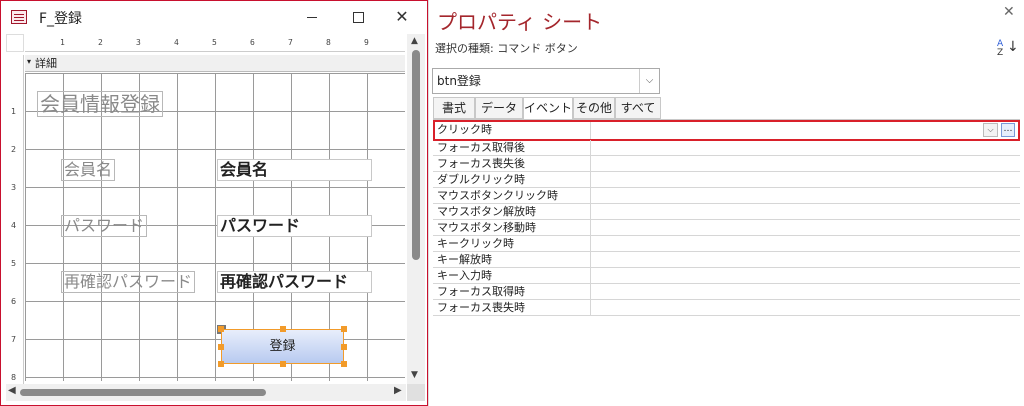 Image resolution: width=1024 pixels, height=406 pixels. Describe the element at coordinates (215, 62) in the screenshot. I see `detail-section-header: 詳細` at that location.